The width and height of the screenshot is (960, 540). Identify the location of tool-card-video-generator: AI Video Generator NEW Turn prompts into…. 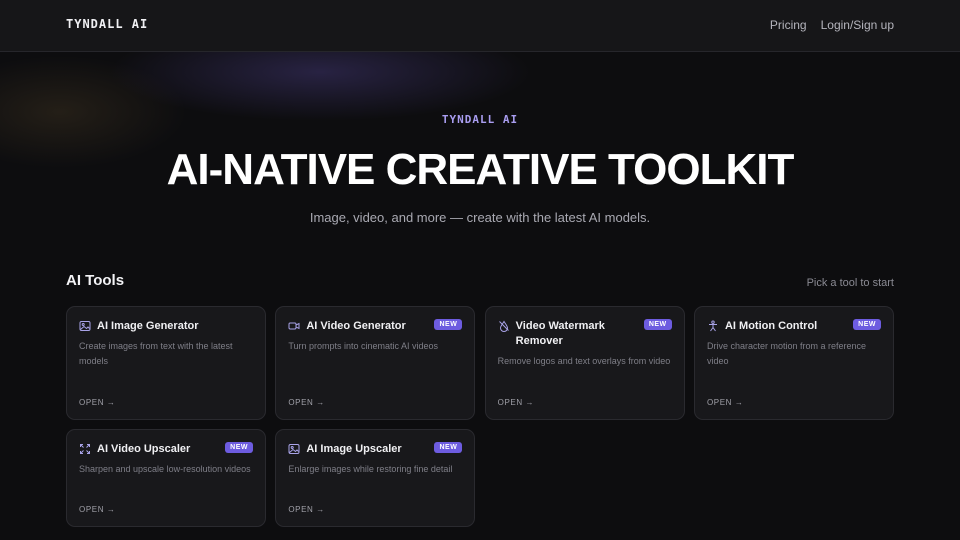
(375, 363).